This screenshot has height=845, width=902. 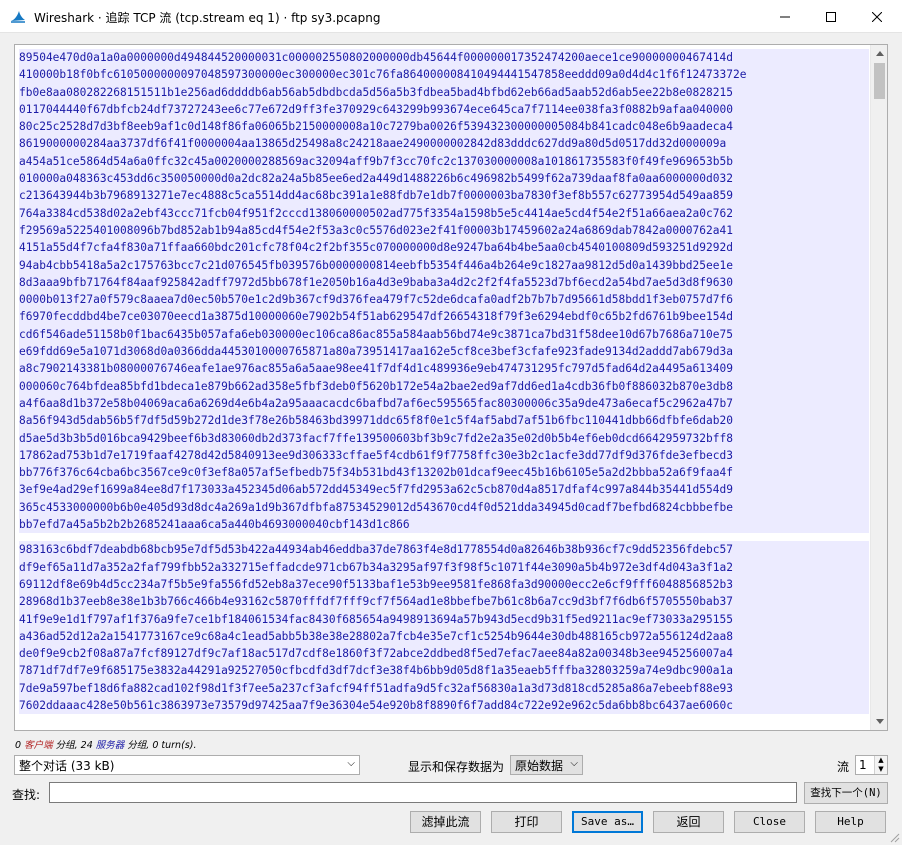 What do you see at coordinates (880, 760) in the screenshot?
I see `spin-up-button: ▲` at bounding box center [880, 760].